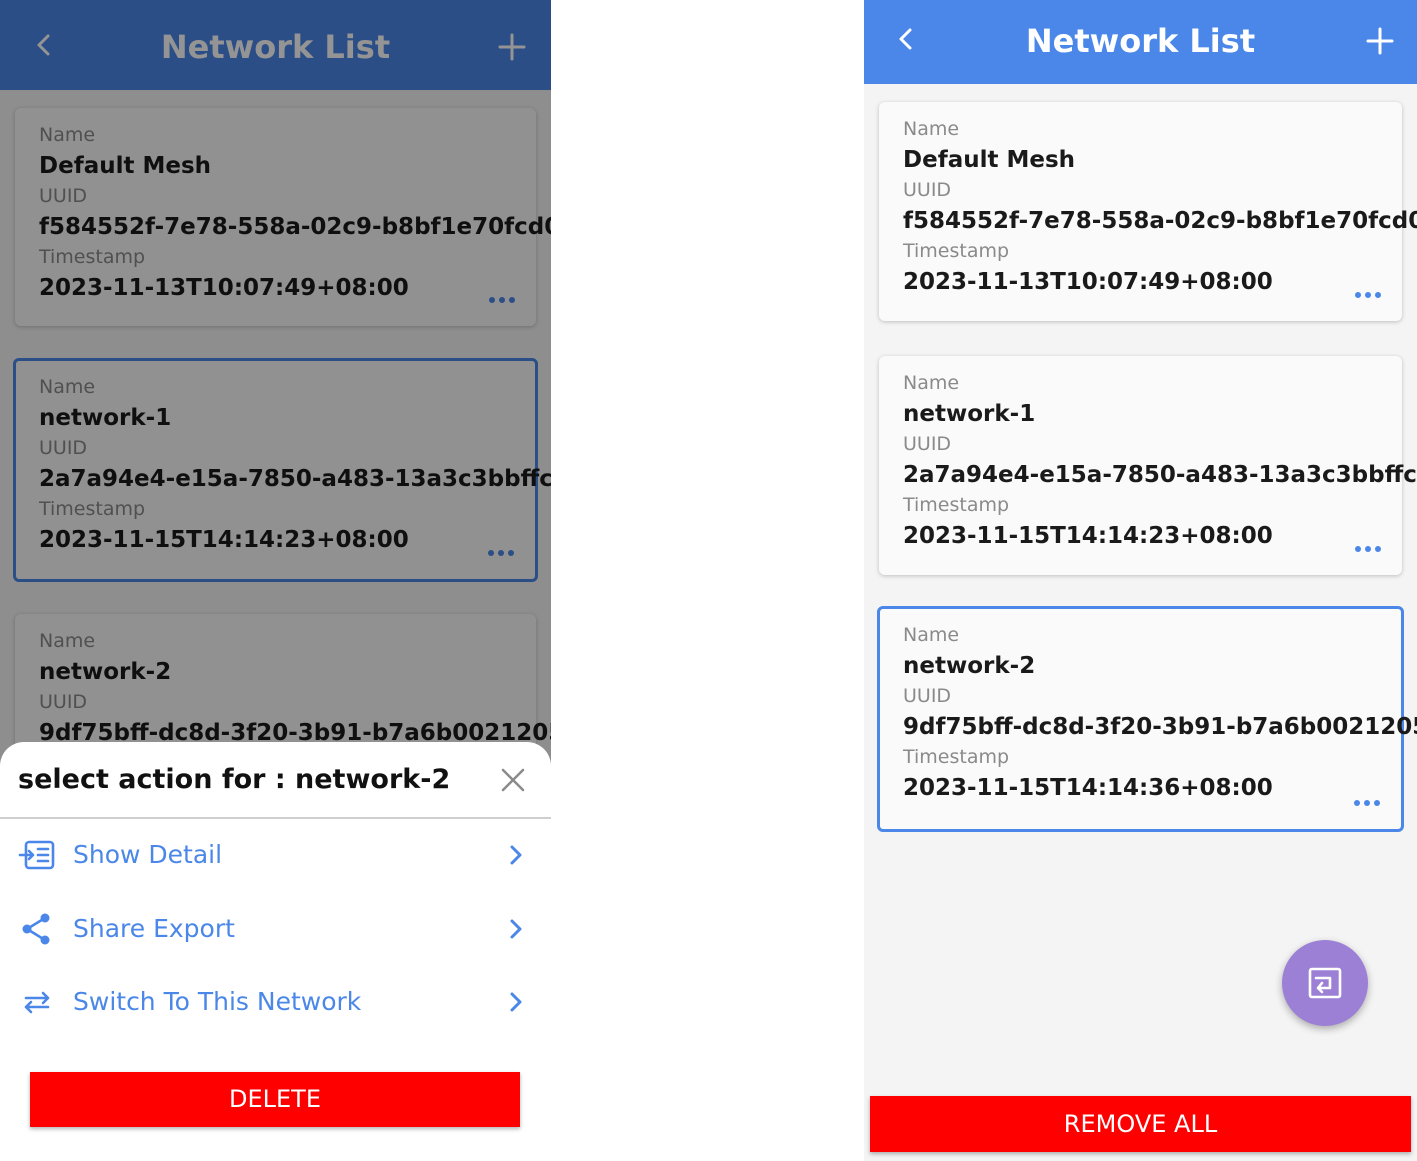 This screenshot has height=1161, width=1417. What do you see at coordinates (154, 928) in the screenshot?
I see `action-label: Share Export` at bounding box center [154, 928].